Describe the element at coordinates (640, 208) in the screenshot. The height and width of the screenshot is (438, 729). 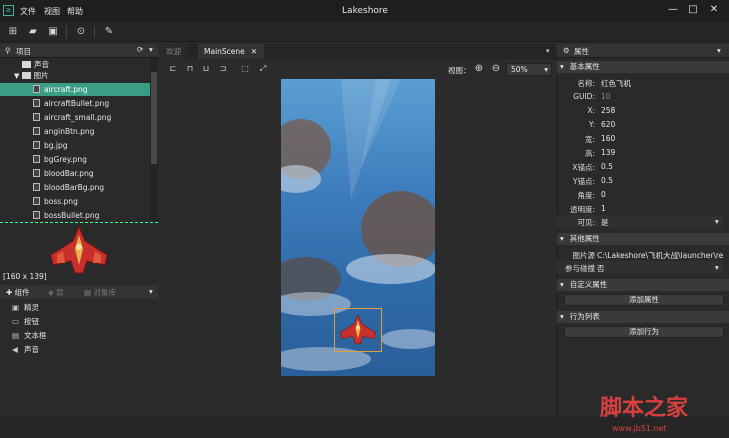
I see `prop-opacity: 透明度: 1` at that location.